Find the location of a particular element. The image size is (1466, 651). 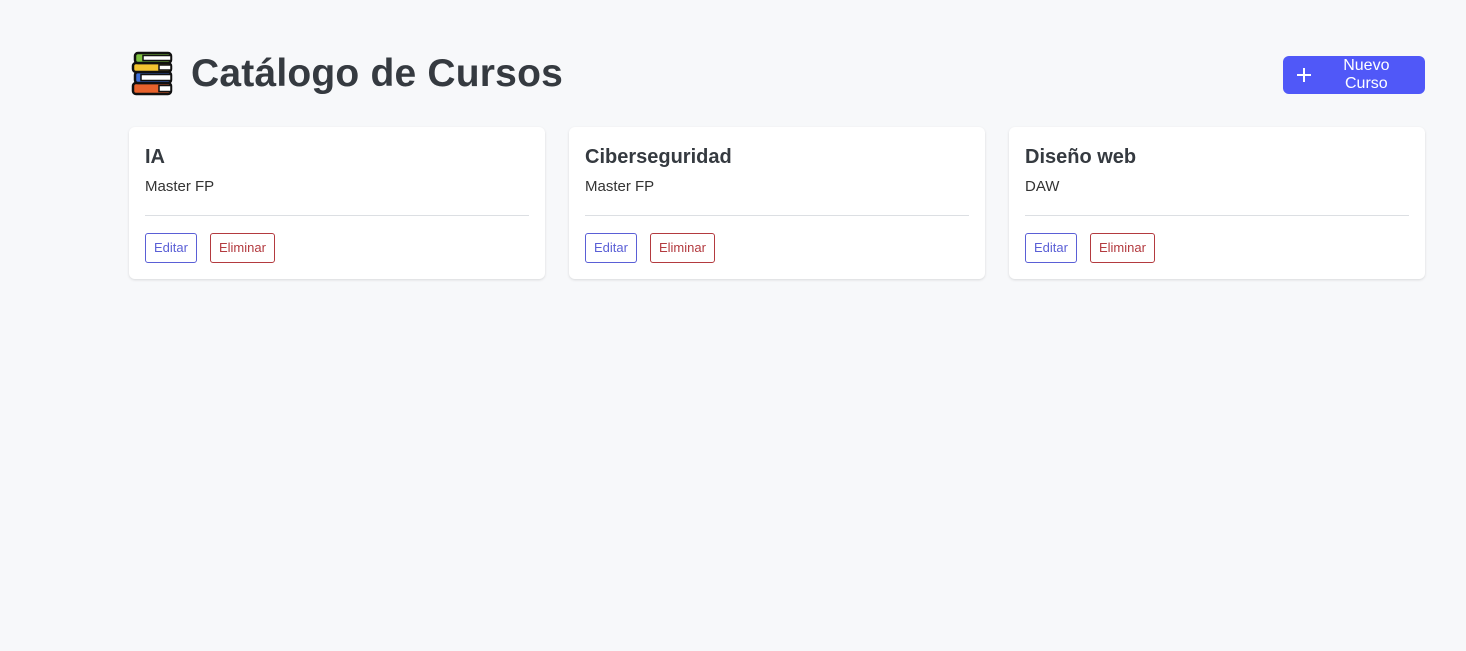

new-course-button: Nuevo Curso is located at coordinates (1354, 75).